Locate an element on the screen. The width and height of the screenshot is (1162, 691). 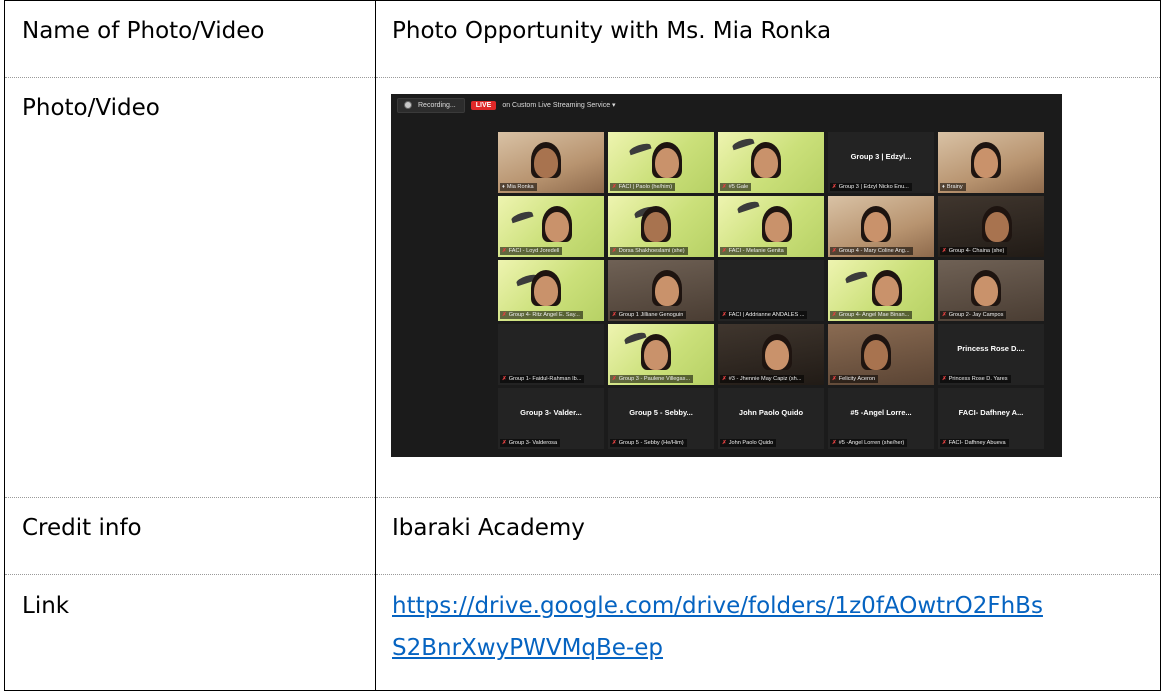
participant-name-label: ♦ Mia Ronka is located at coordinates (518, 187).